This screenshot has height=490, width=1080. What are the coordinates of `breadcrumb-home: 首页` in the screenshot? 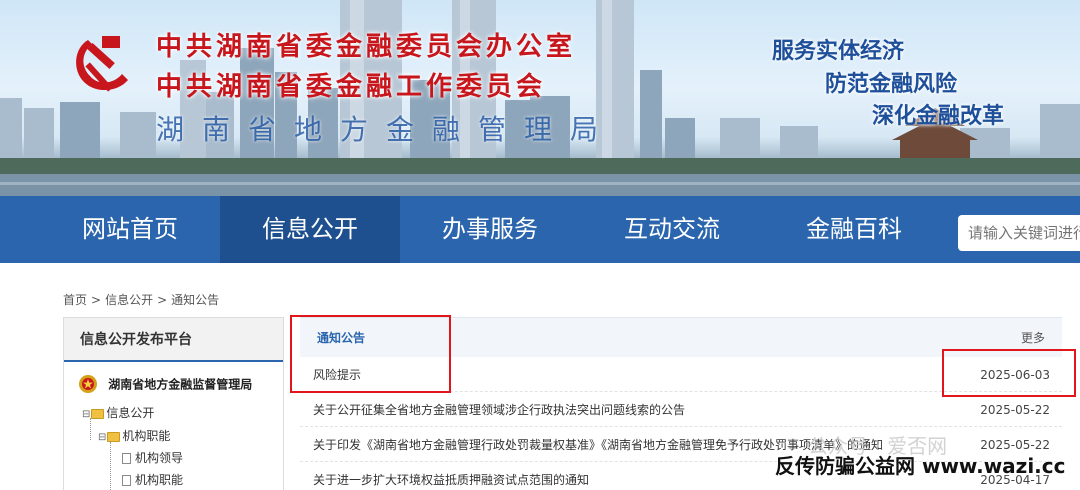 It's located at (75, 300).